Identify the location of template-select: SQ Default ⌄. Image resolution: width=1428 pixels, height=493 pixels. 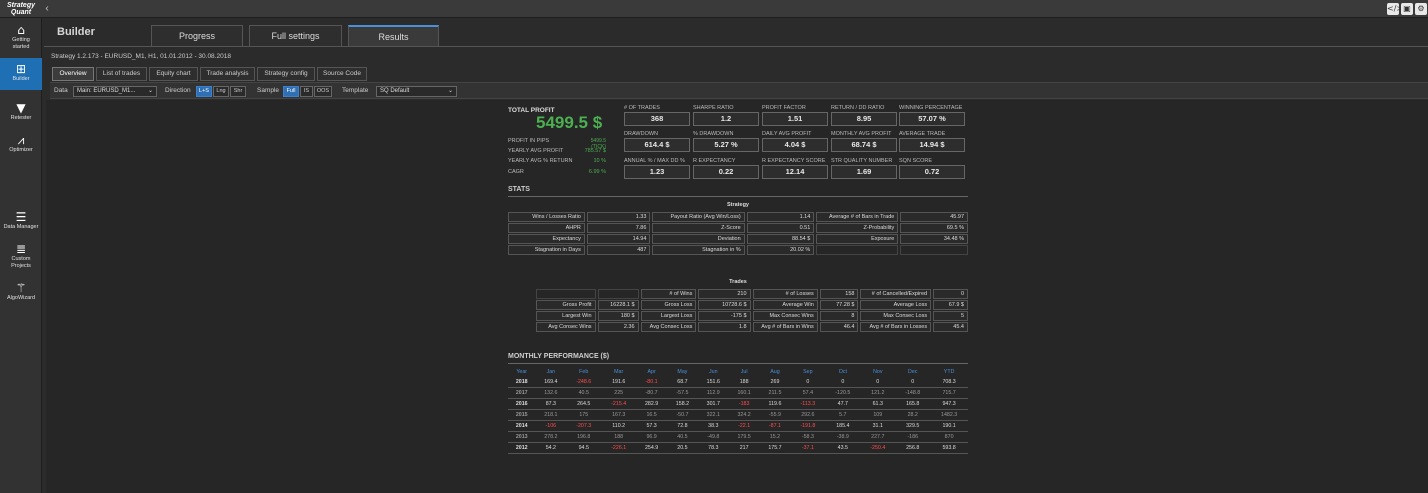
(416, 91).